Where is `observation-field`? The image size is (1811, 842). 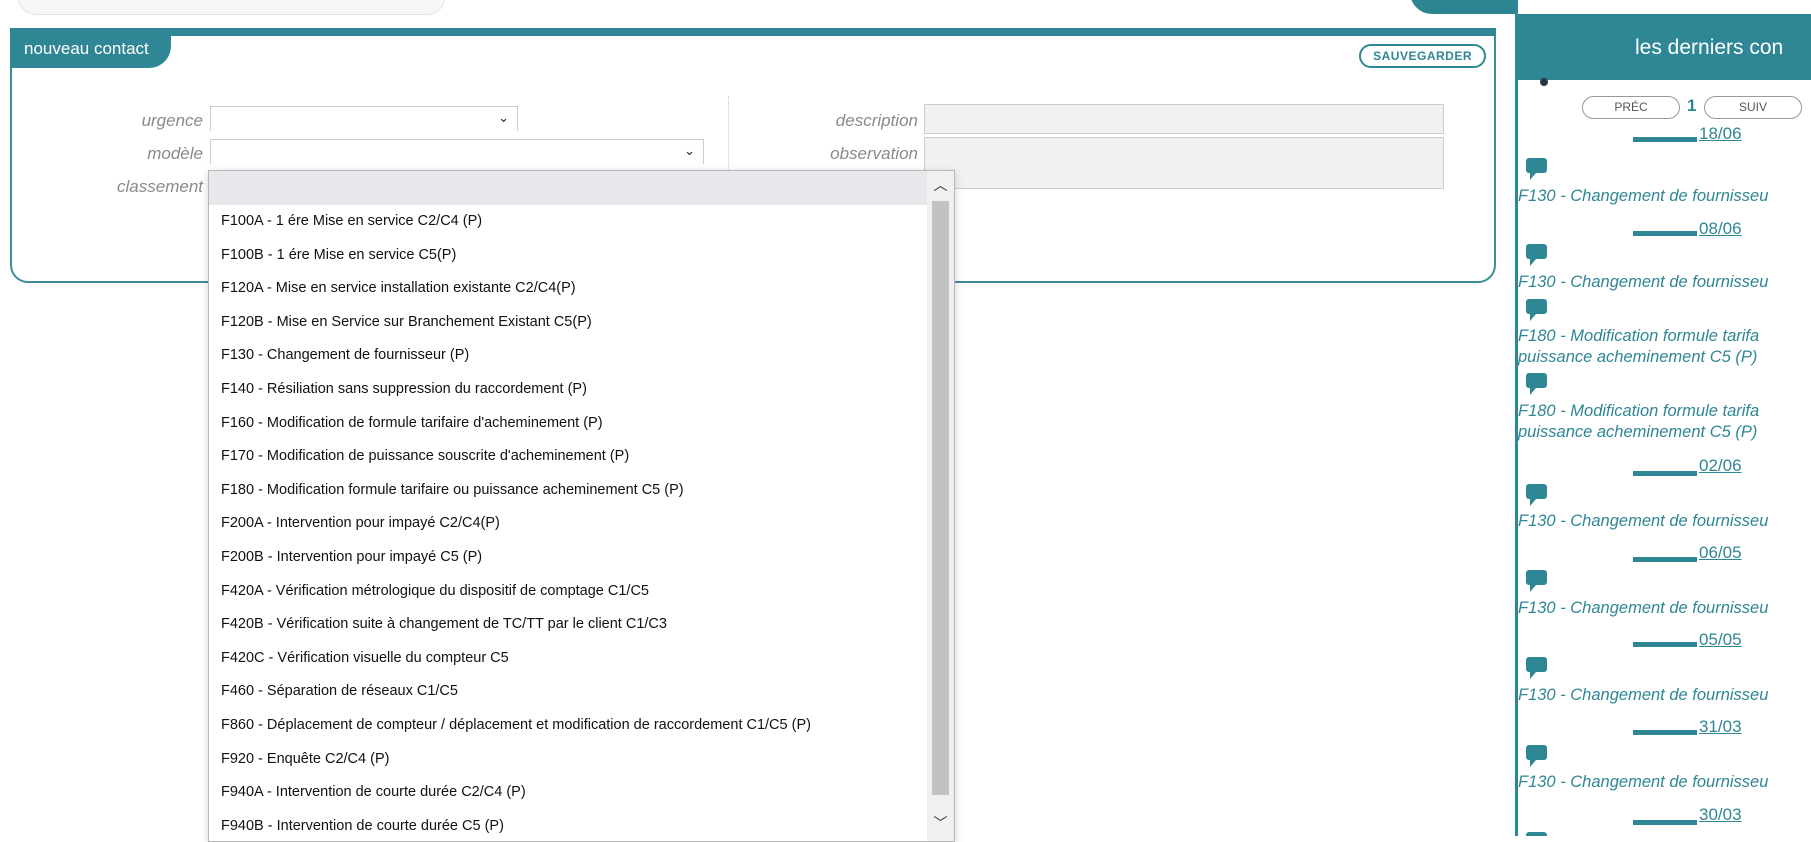 observation-field is located at coordinates (1184, 163).